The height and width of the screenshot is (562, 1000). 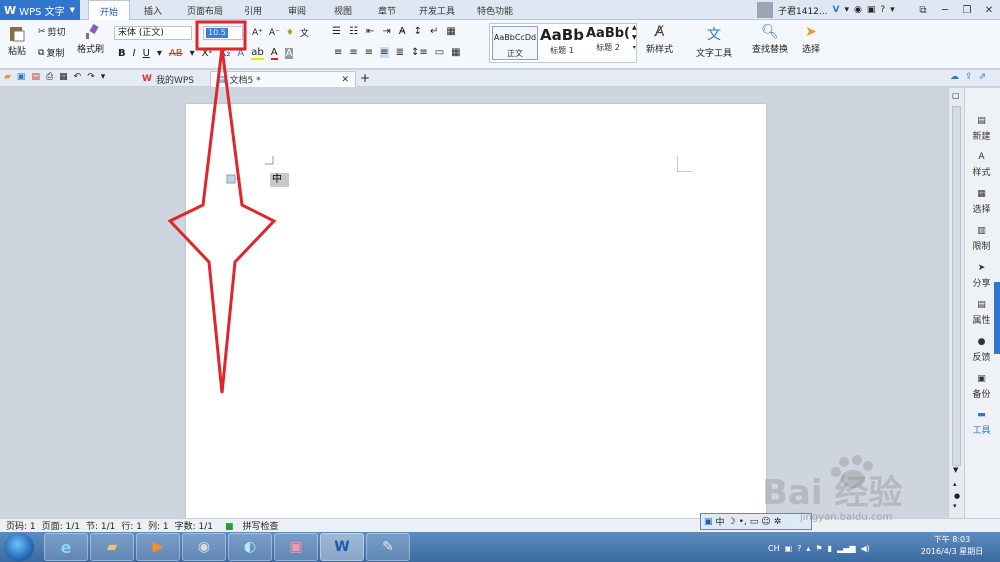 What do you see at coordinates (811, 39) in the screenshot?
I see `select-button: ➤ 选择` at bounding box center [811, 39].